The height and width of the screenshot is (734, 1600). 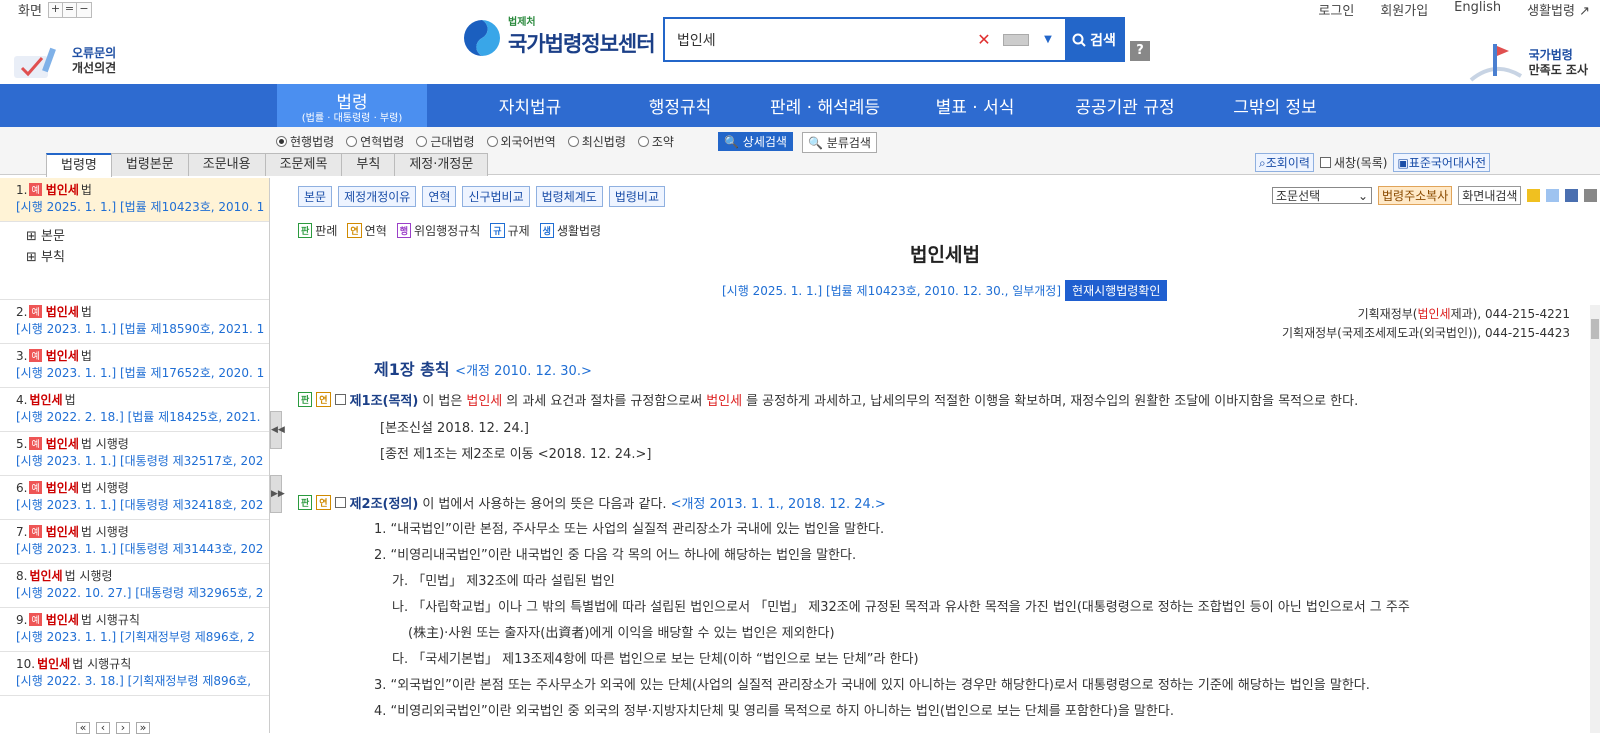 I want to click on help-button: ?, so click(x=1140, y=51).